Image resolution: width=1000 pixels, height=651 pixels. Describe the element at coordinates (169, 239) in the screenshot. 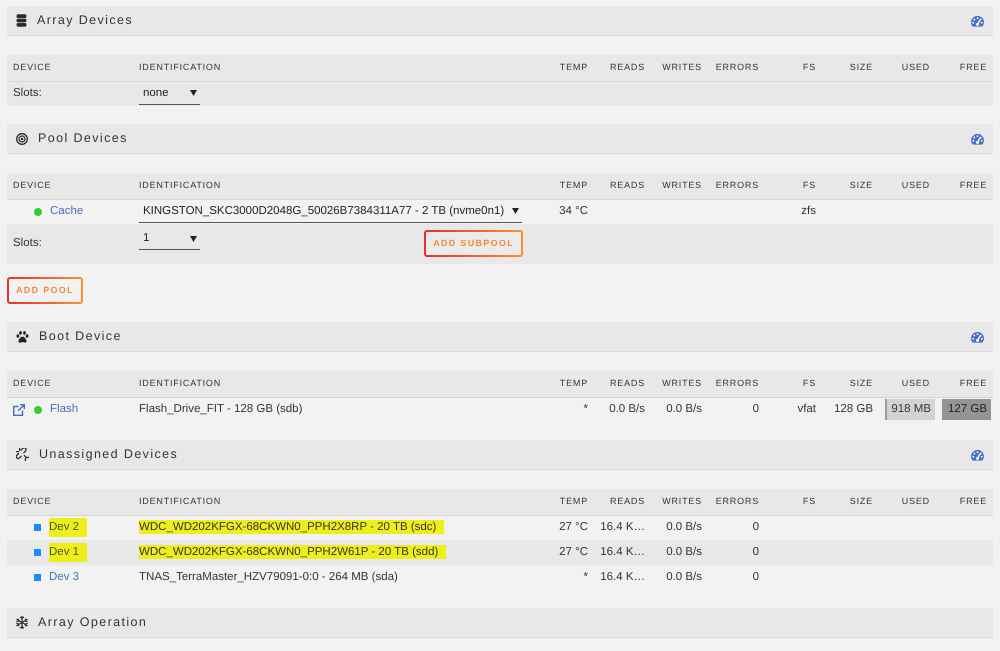

I see `slots-dropdown: 1` at that location.